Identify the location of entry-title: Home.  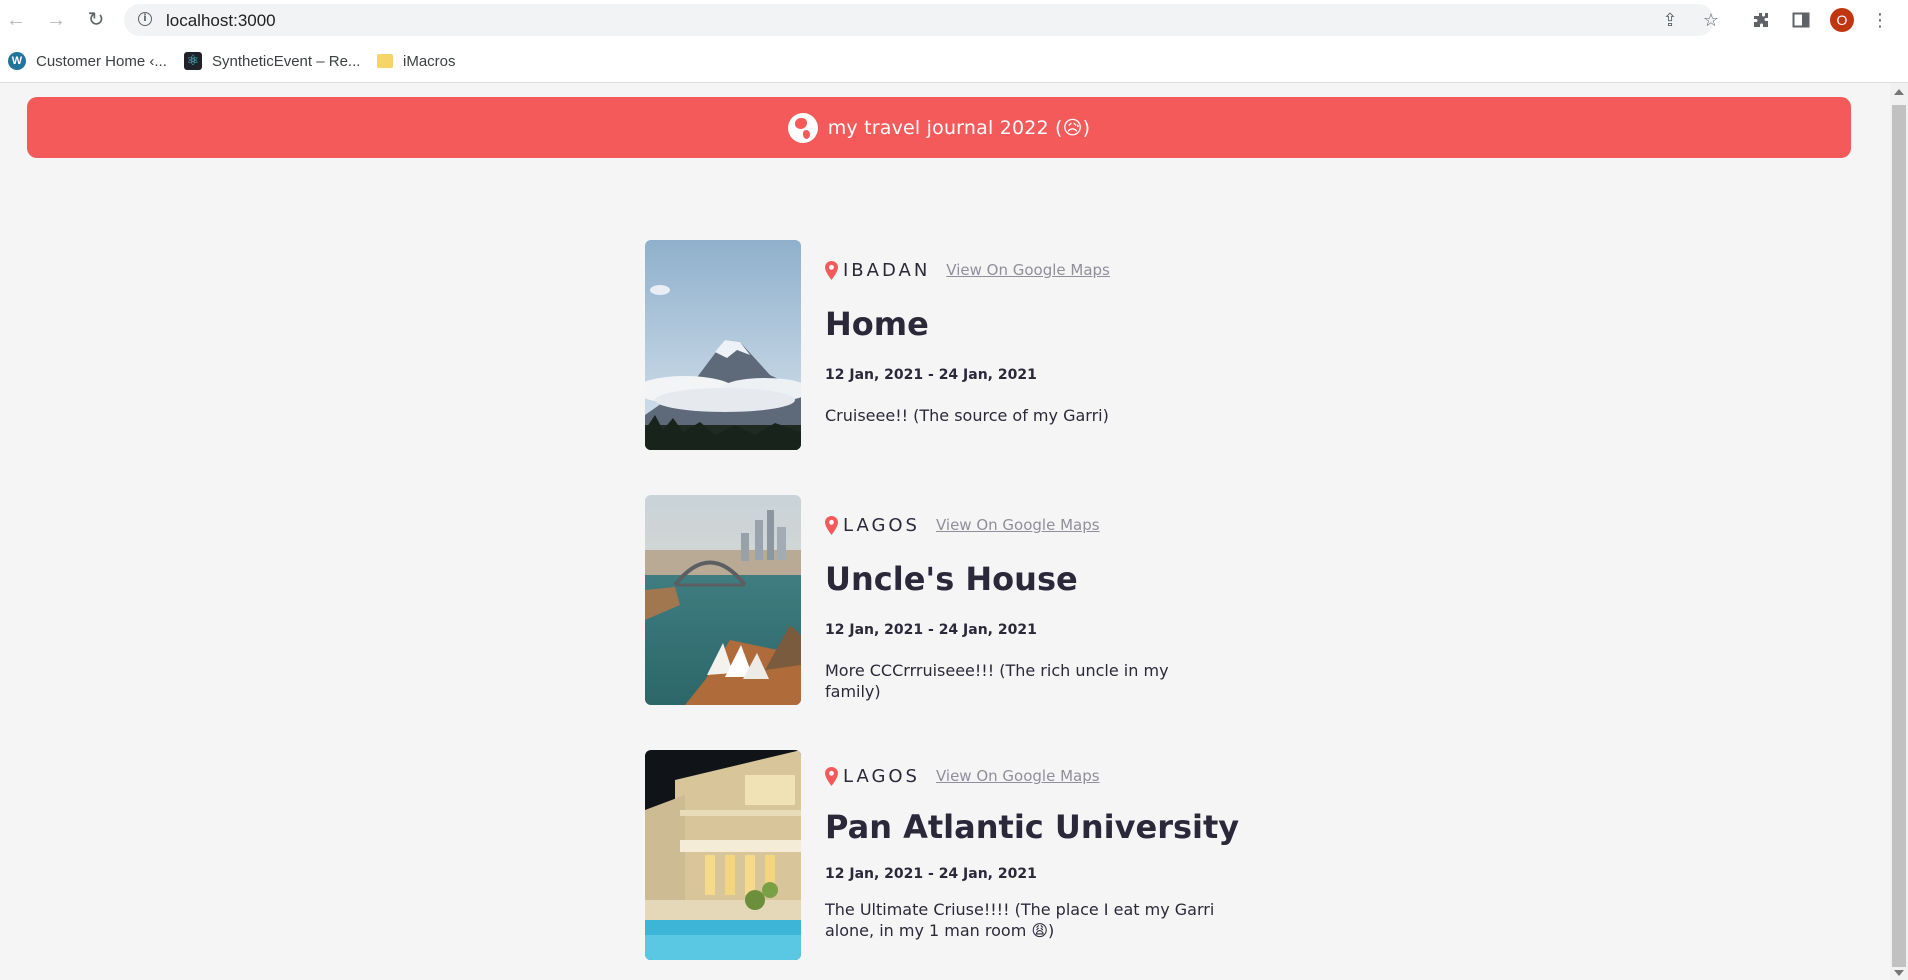
(877, 324).